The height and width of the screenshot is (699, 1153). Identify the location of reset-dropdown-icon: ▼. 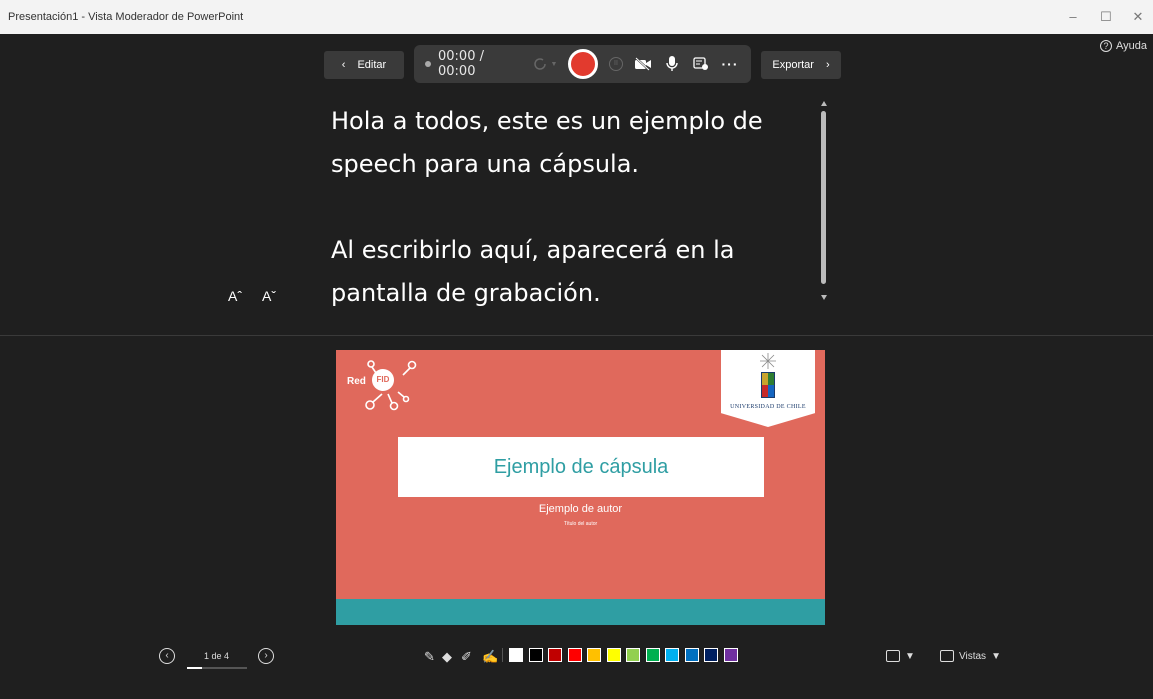
(554, 64).